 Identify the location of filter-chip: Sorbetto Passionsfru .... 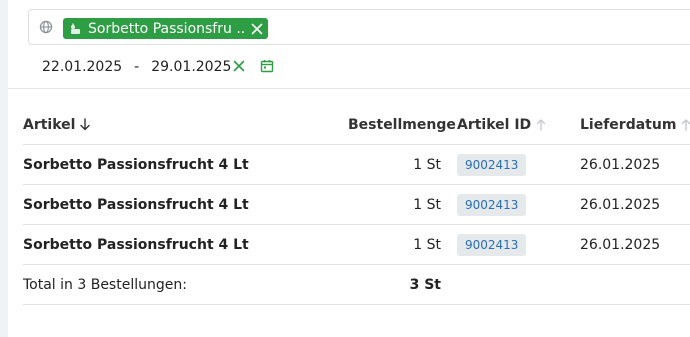
(165, 28).